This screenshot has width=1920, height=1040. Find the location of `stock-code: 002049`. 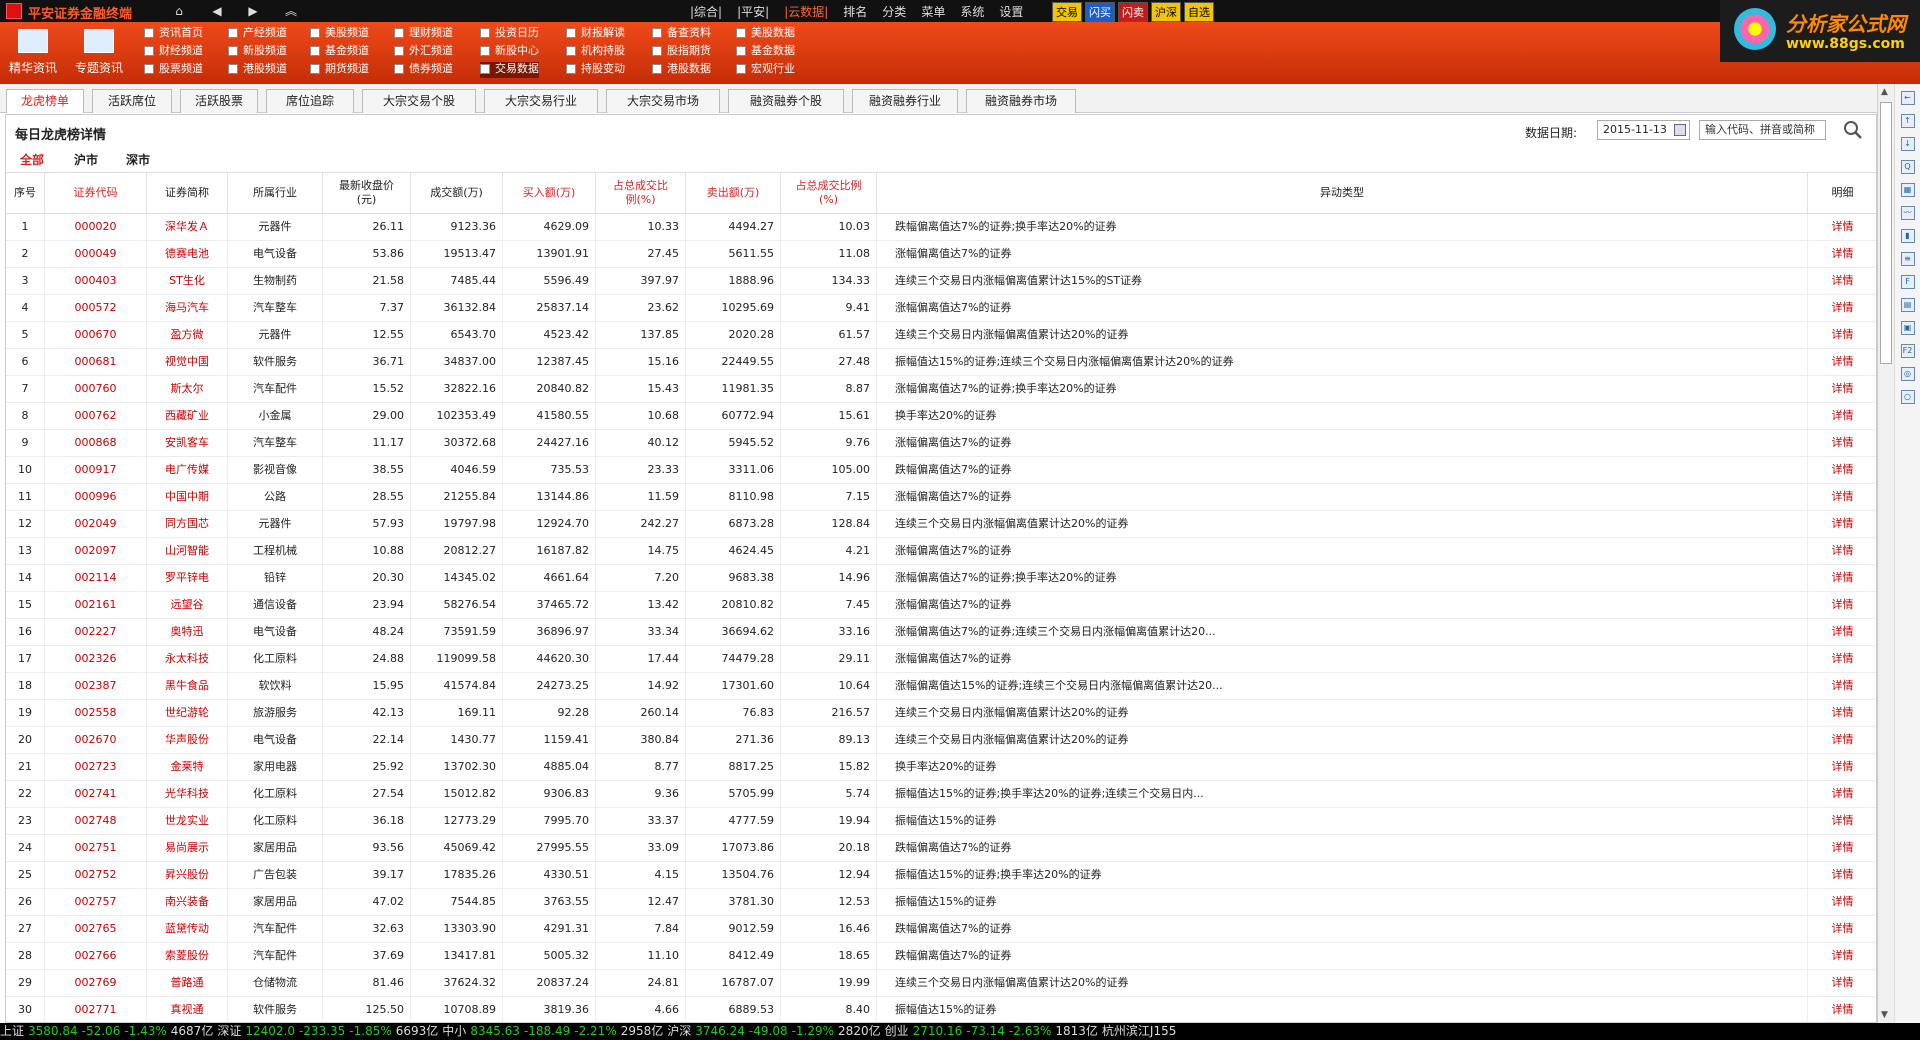

stock-code: 002049 is located at coordinates (96, 524).